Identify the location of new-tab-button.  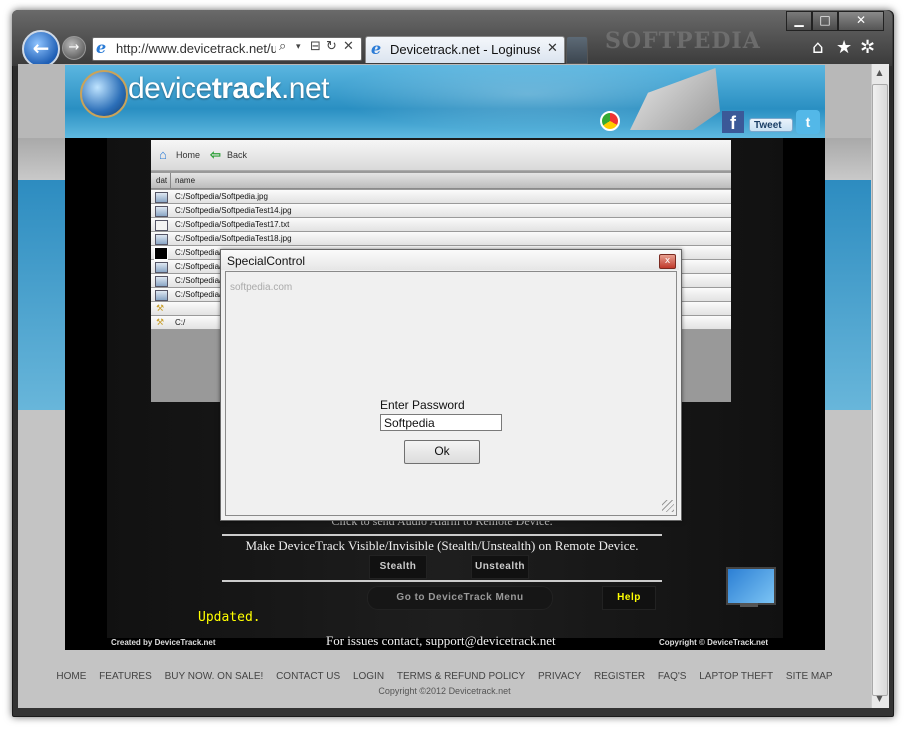
(577, 50).